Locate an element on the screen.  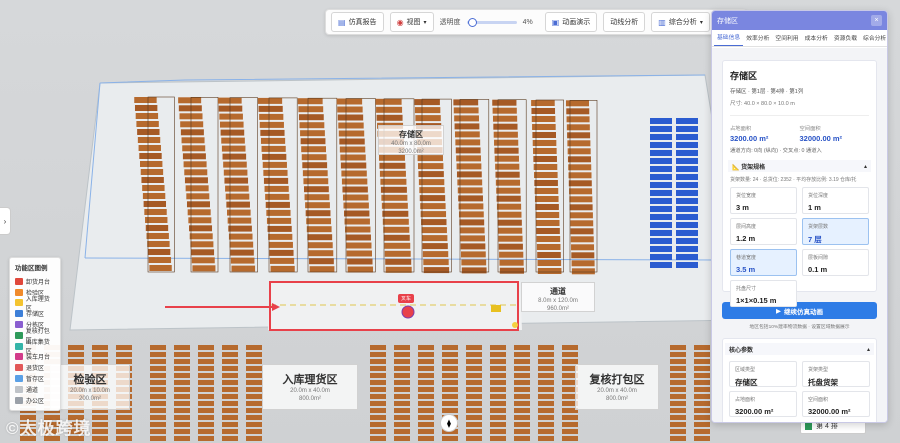
shelf-spec-cell: 巷道宽度 3.5 m is located at coordinates (763, 262).